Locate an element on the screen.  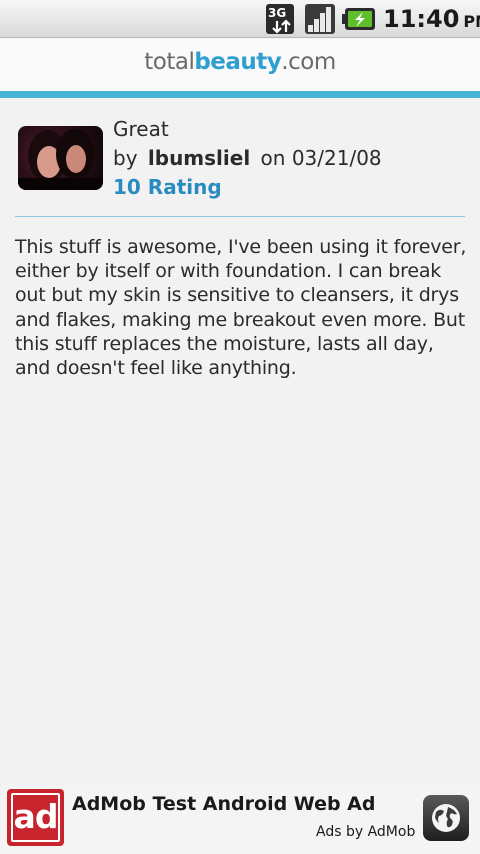
on-label: on is located at coordinates (273, 158).